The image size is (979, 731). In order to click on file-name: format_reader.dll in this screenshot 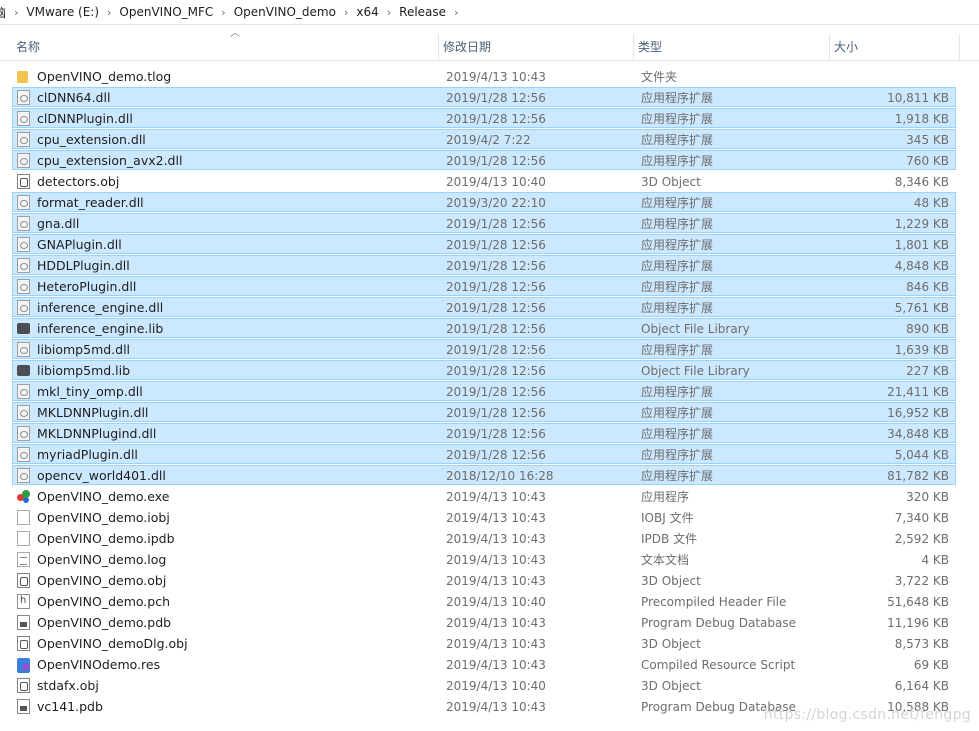, I will do `click(90, 202)`.